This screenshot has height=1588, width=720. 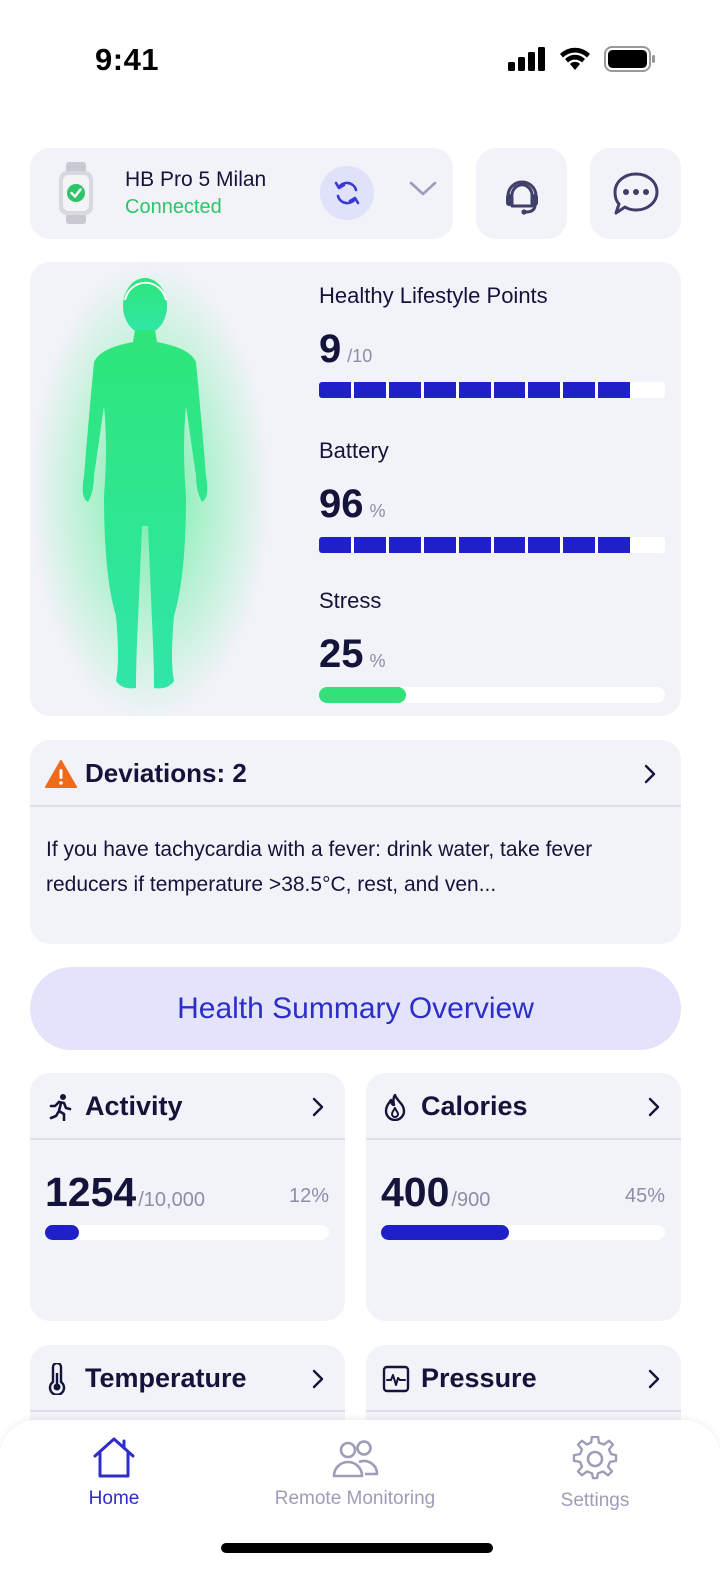 I want to click on health-summary-button: Health Summary Overview, so click(x=355, y=1008).